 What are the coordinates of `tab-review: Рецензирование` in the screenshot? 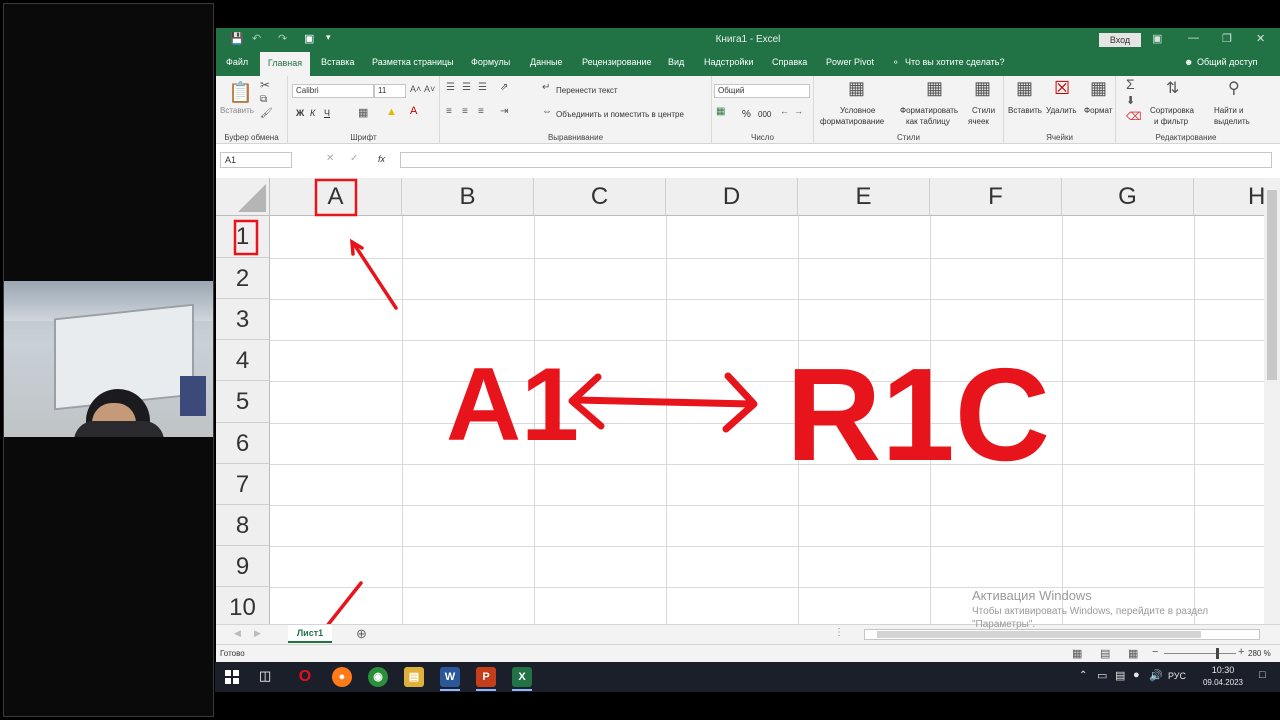 It's located at (617, 62).